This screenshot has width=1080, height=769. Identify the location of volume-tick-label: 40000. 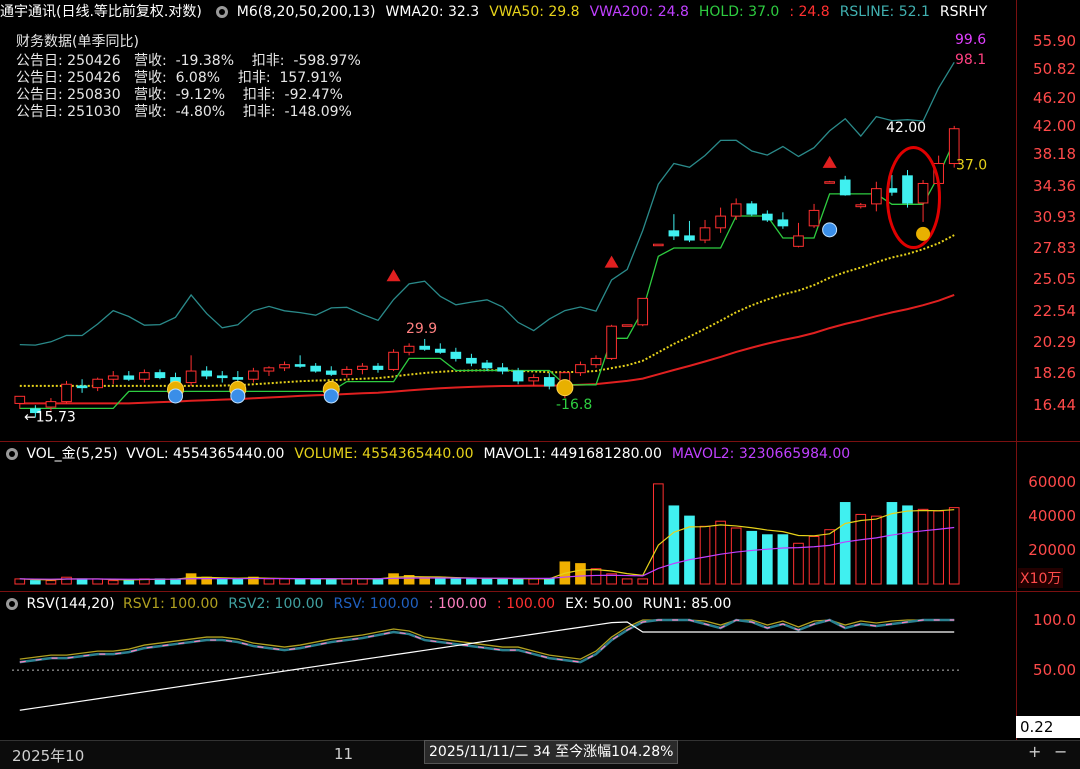
(1052, 516).